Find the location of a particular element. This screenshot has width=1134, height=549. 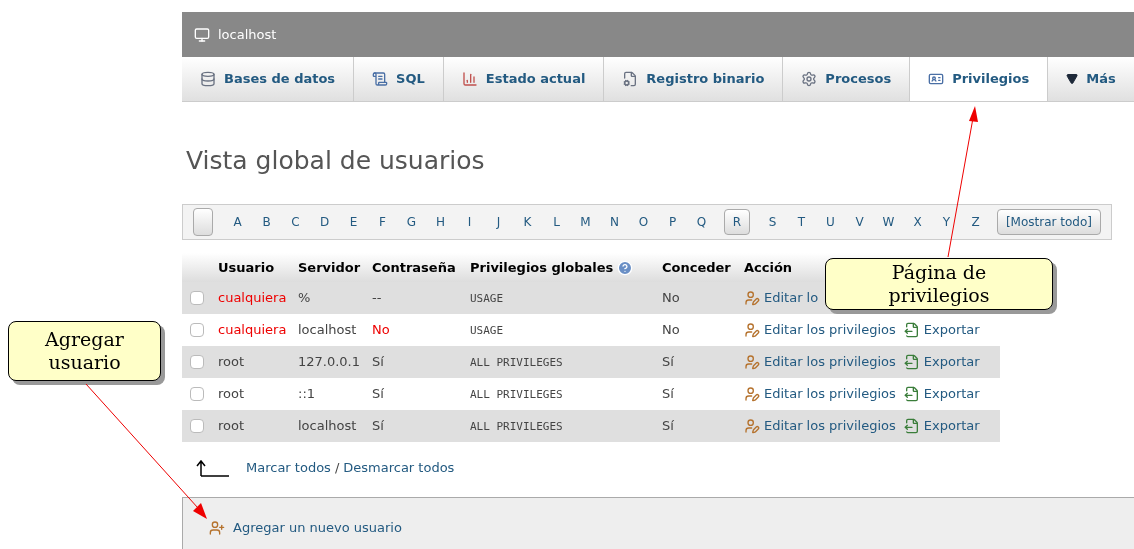

document-gear-icon is located at coordinates (630, 79).